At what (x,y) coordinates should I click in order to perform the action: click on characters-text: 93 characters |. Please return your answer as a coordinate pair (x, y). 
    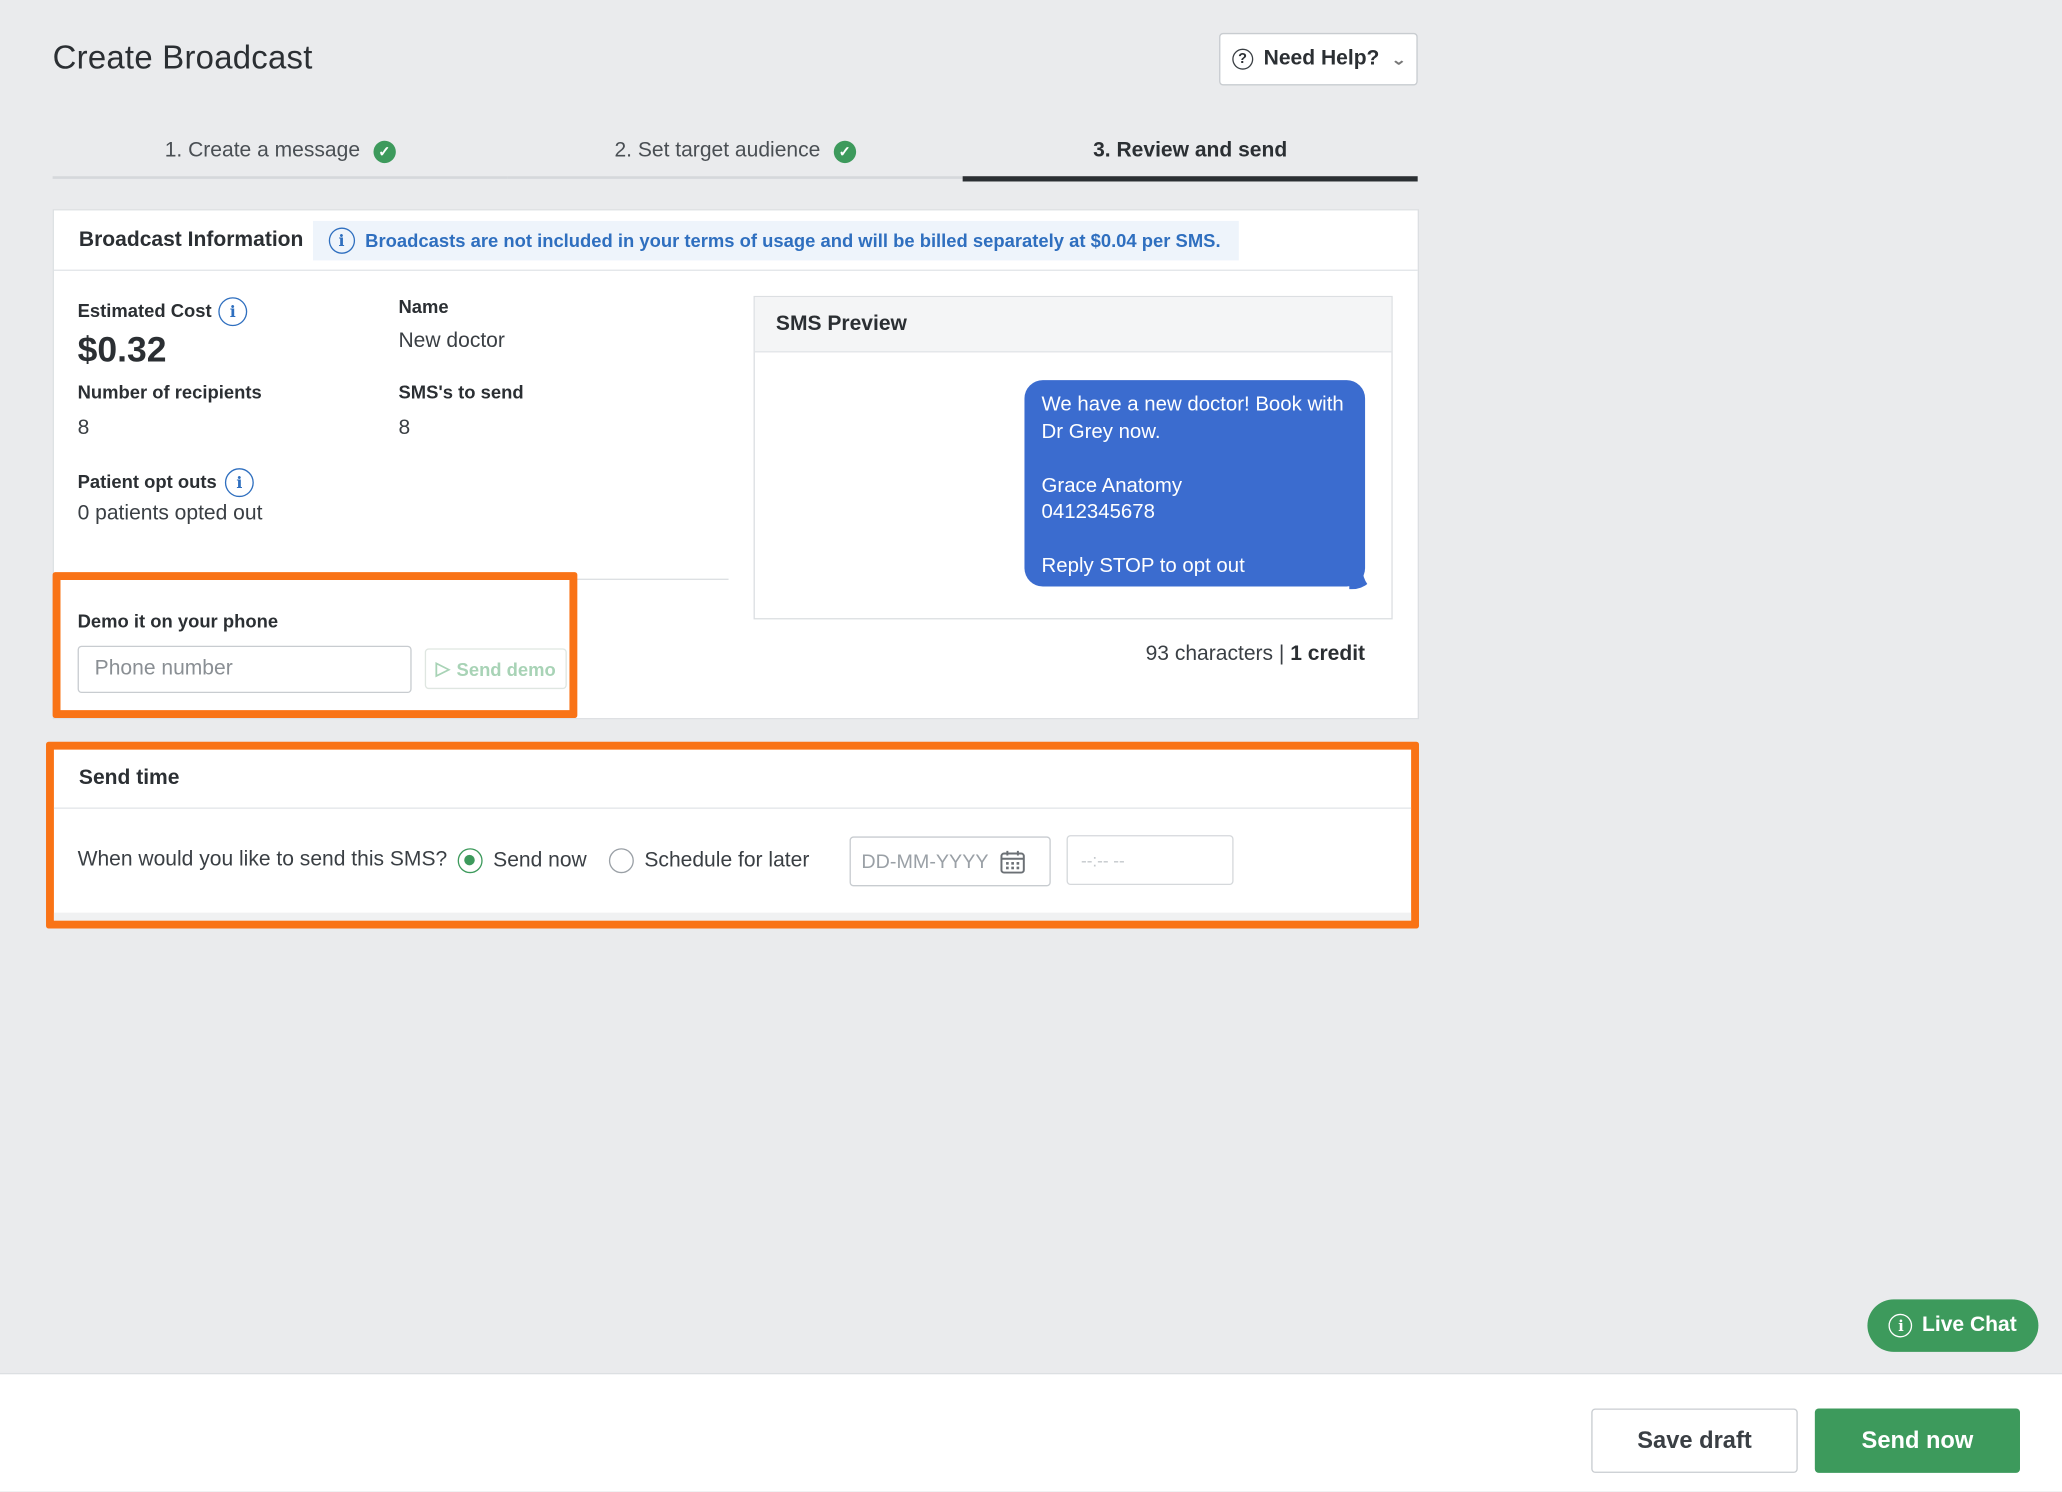
    Looking at the image, I should click on (1218, 654).